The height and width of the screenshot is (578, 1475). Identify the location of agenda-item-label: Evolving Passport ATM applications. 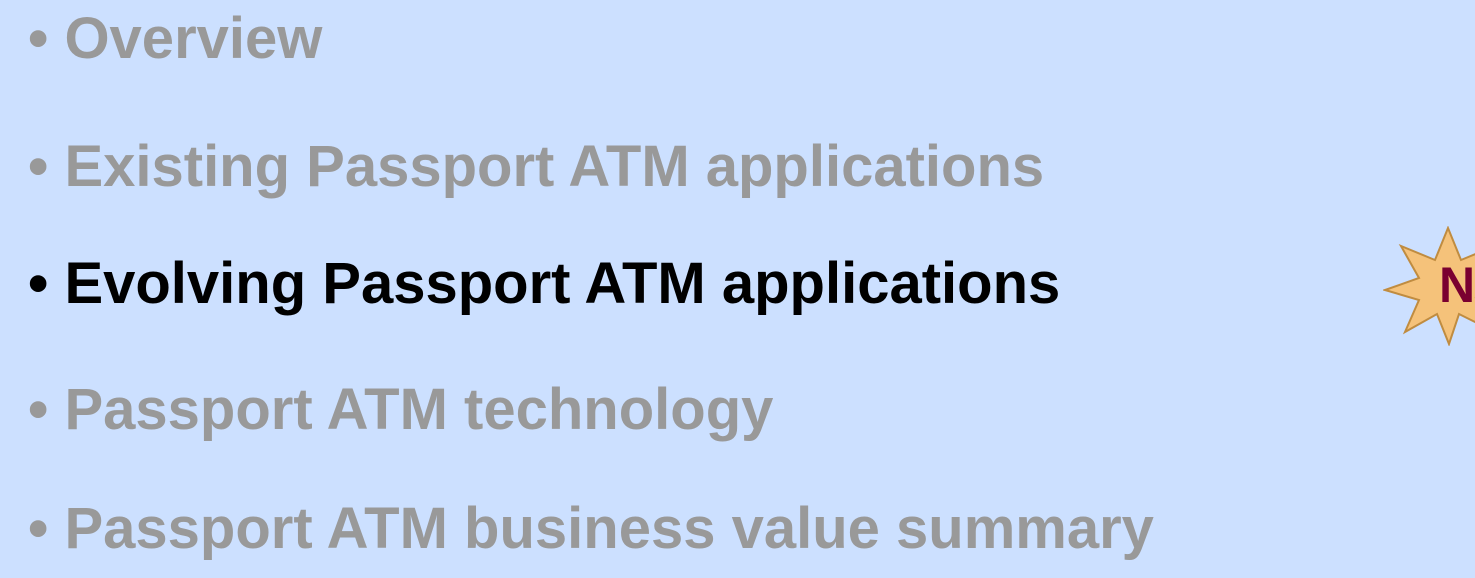
(562, 283).